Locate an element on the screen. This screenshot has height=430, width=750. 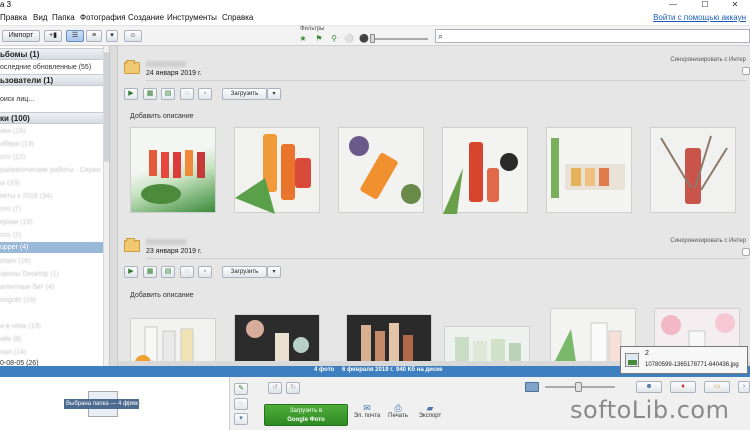
menu-photo: Фотография is located at coordinates (103, 17).